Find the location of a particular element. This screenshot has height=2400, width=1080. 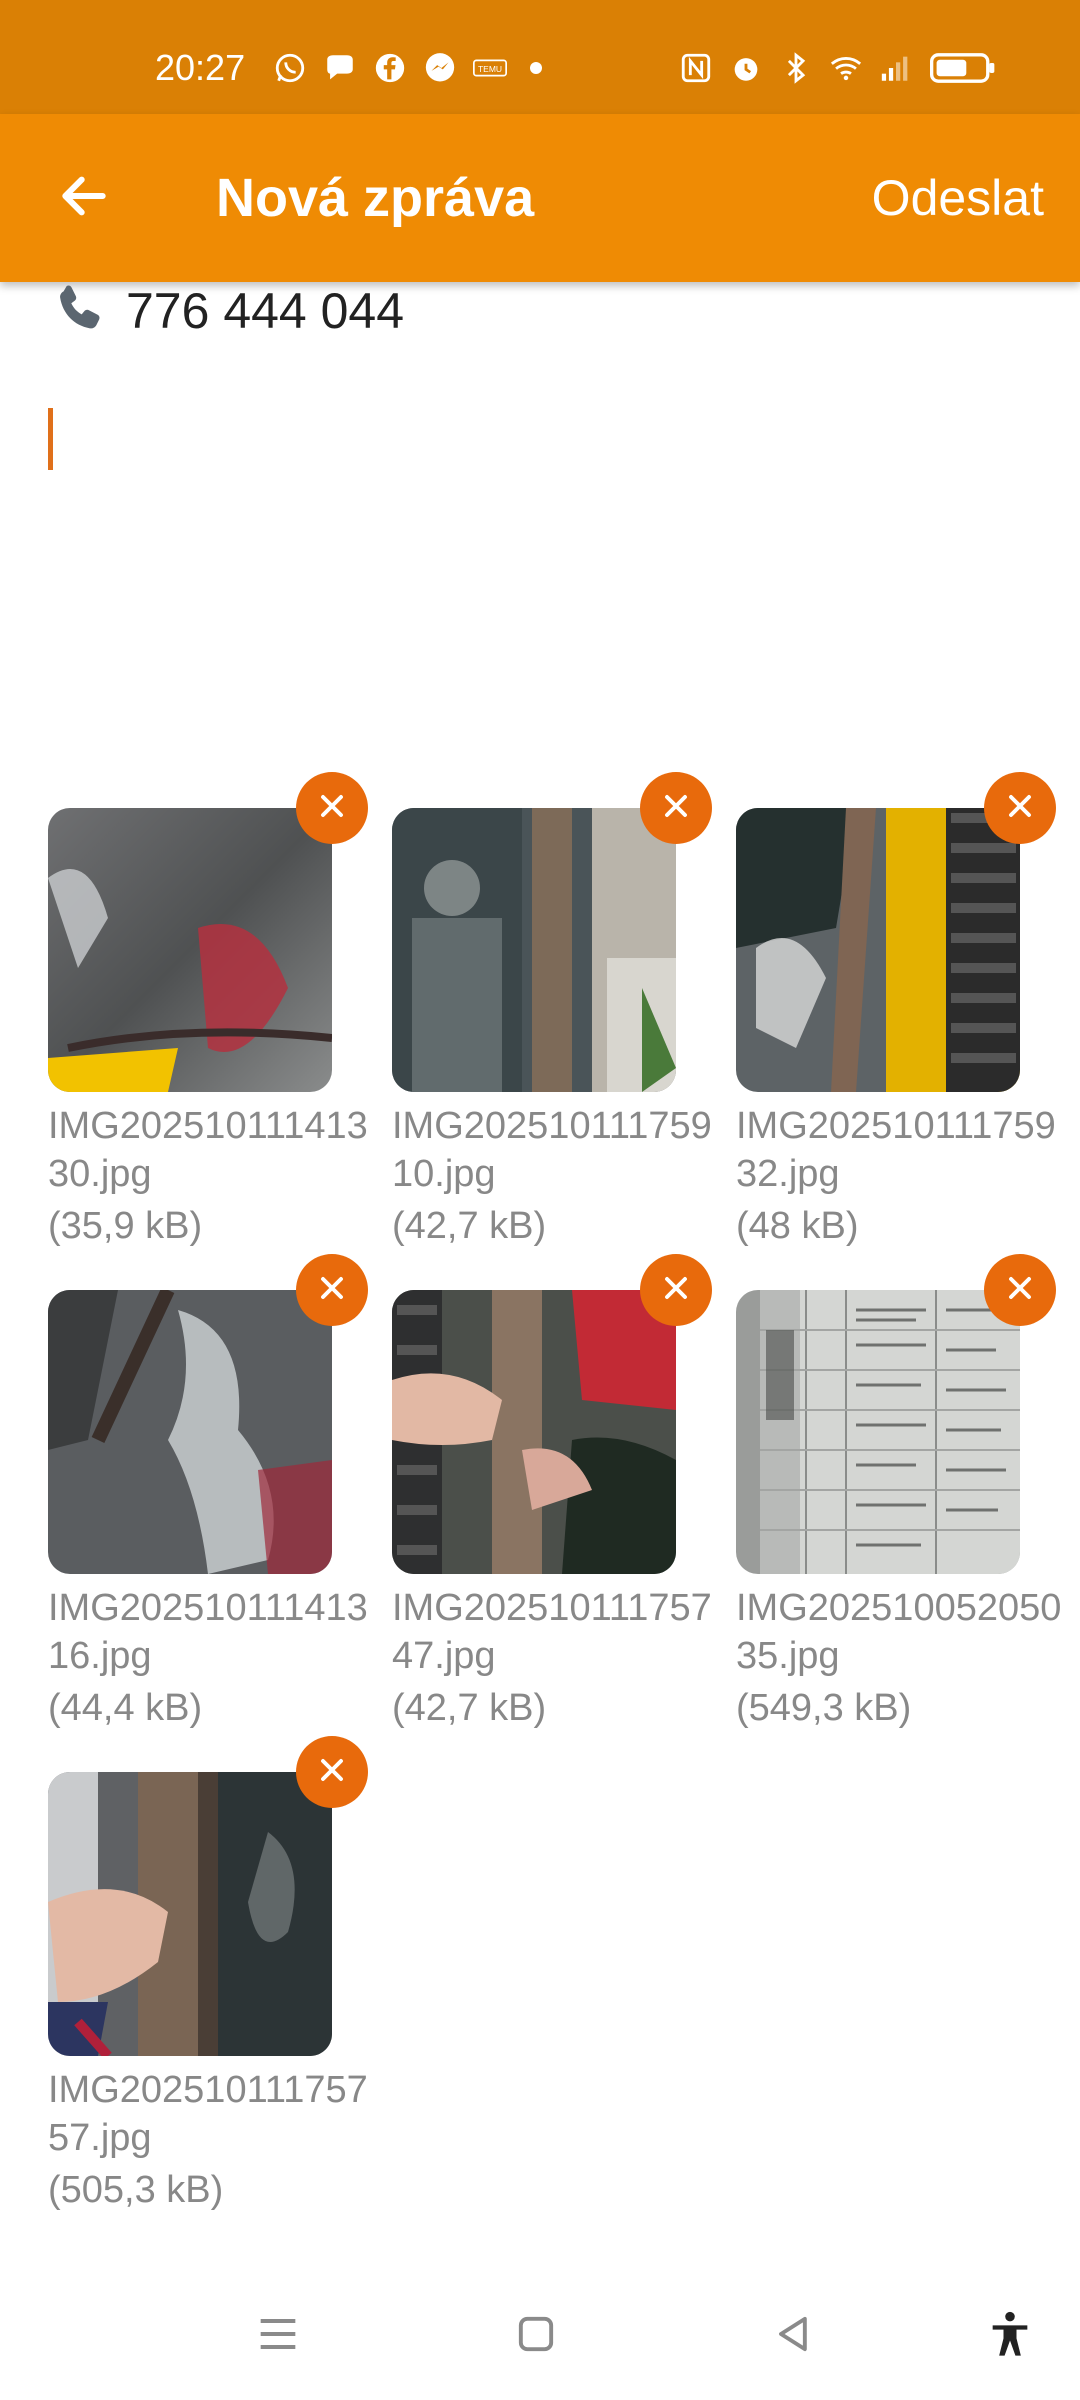

accessibility-icon is located at coordinates (1010, 2336).